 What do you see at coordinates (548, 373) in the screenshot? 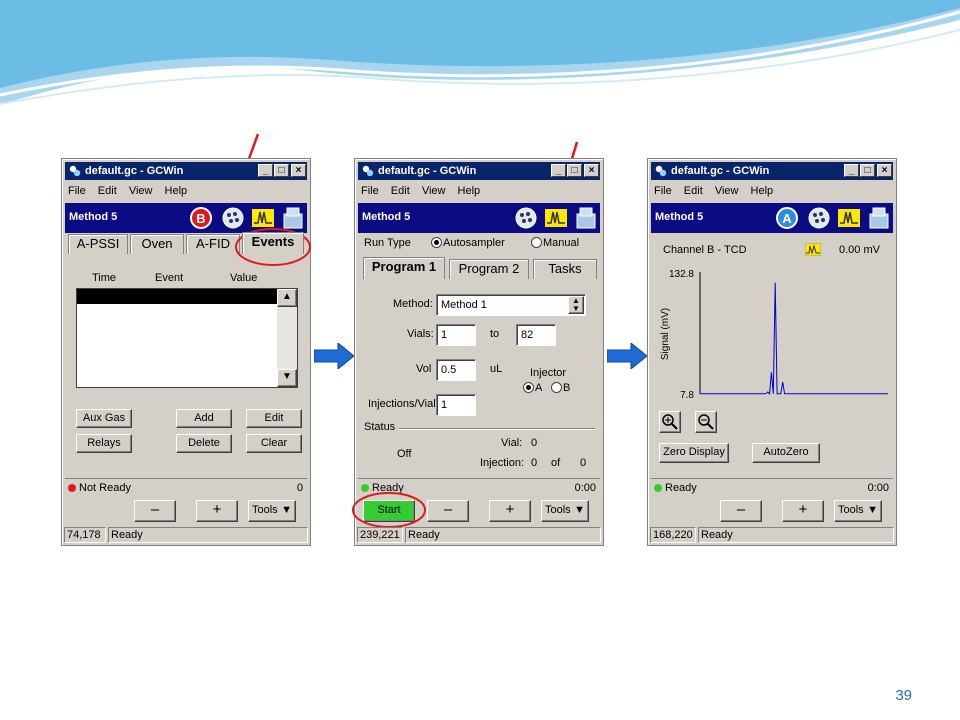
I see `injector-label: Injector` at bounding box center [548, 373].